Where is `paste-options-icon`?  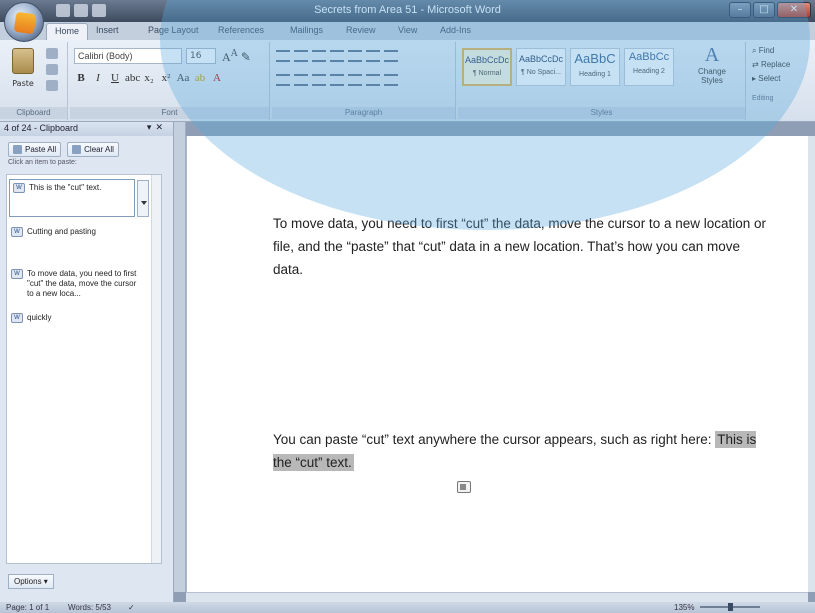 paste-options-icon is located at coordinates (464, 487).